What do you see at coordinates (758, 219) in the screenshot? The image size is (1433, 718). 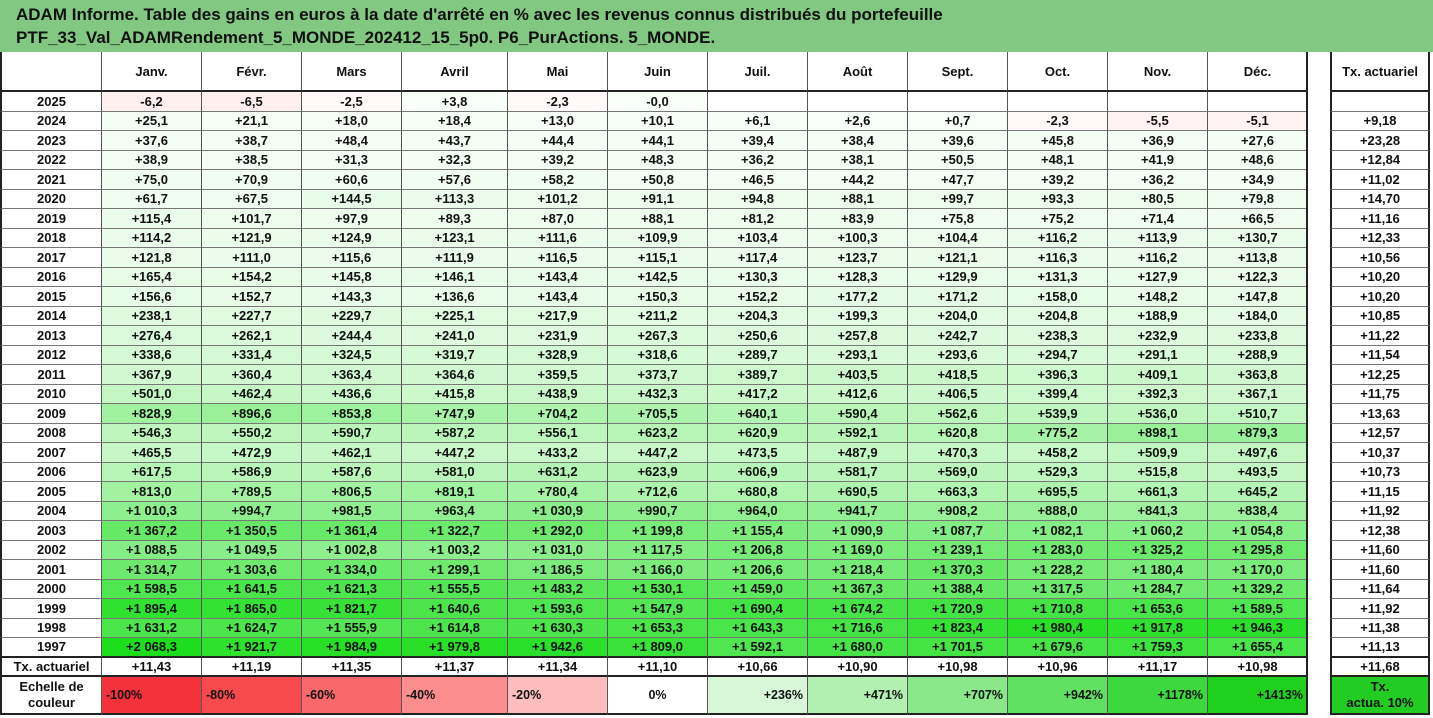 I see `gain-cell: +81,2` at bounding box center [758, 219].